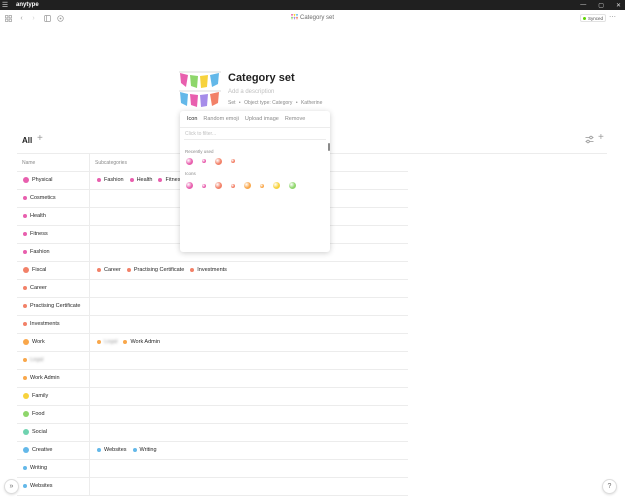 The height and width of the screenshot is (500, 625). I want to click on subcategory-tag: Investments, so click(208, 270).